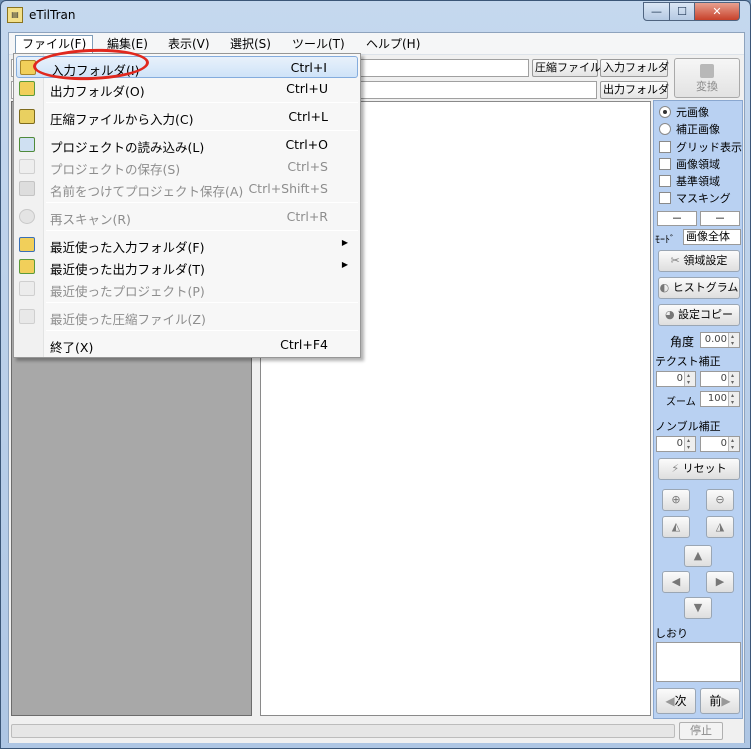 The width and height of the screenshot is (751, 749). What do you see at coordinates (698, 662) in the screenshot?
I see `bookmark-list` at bounding box center [698, 662].